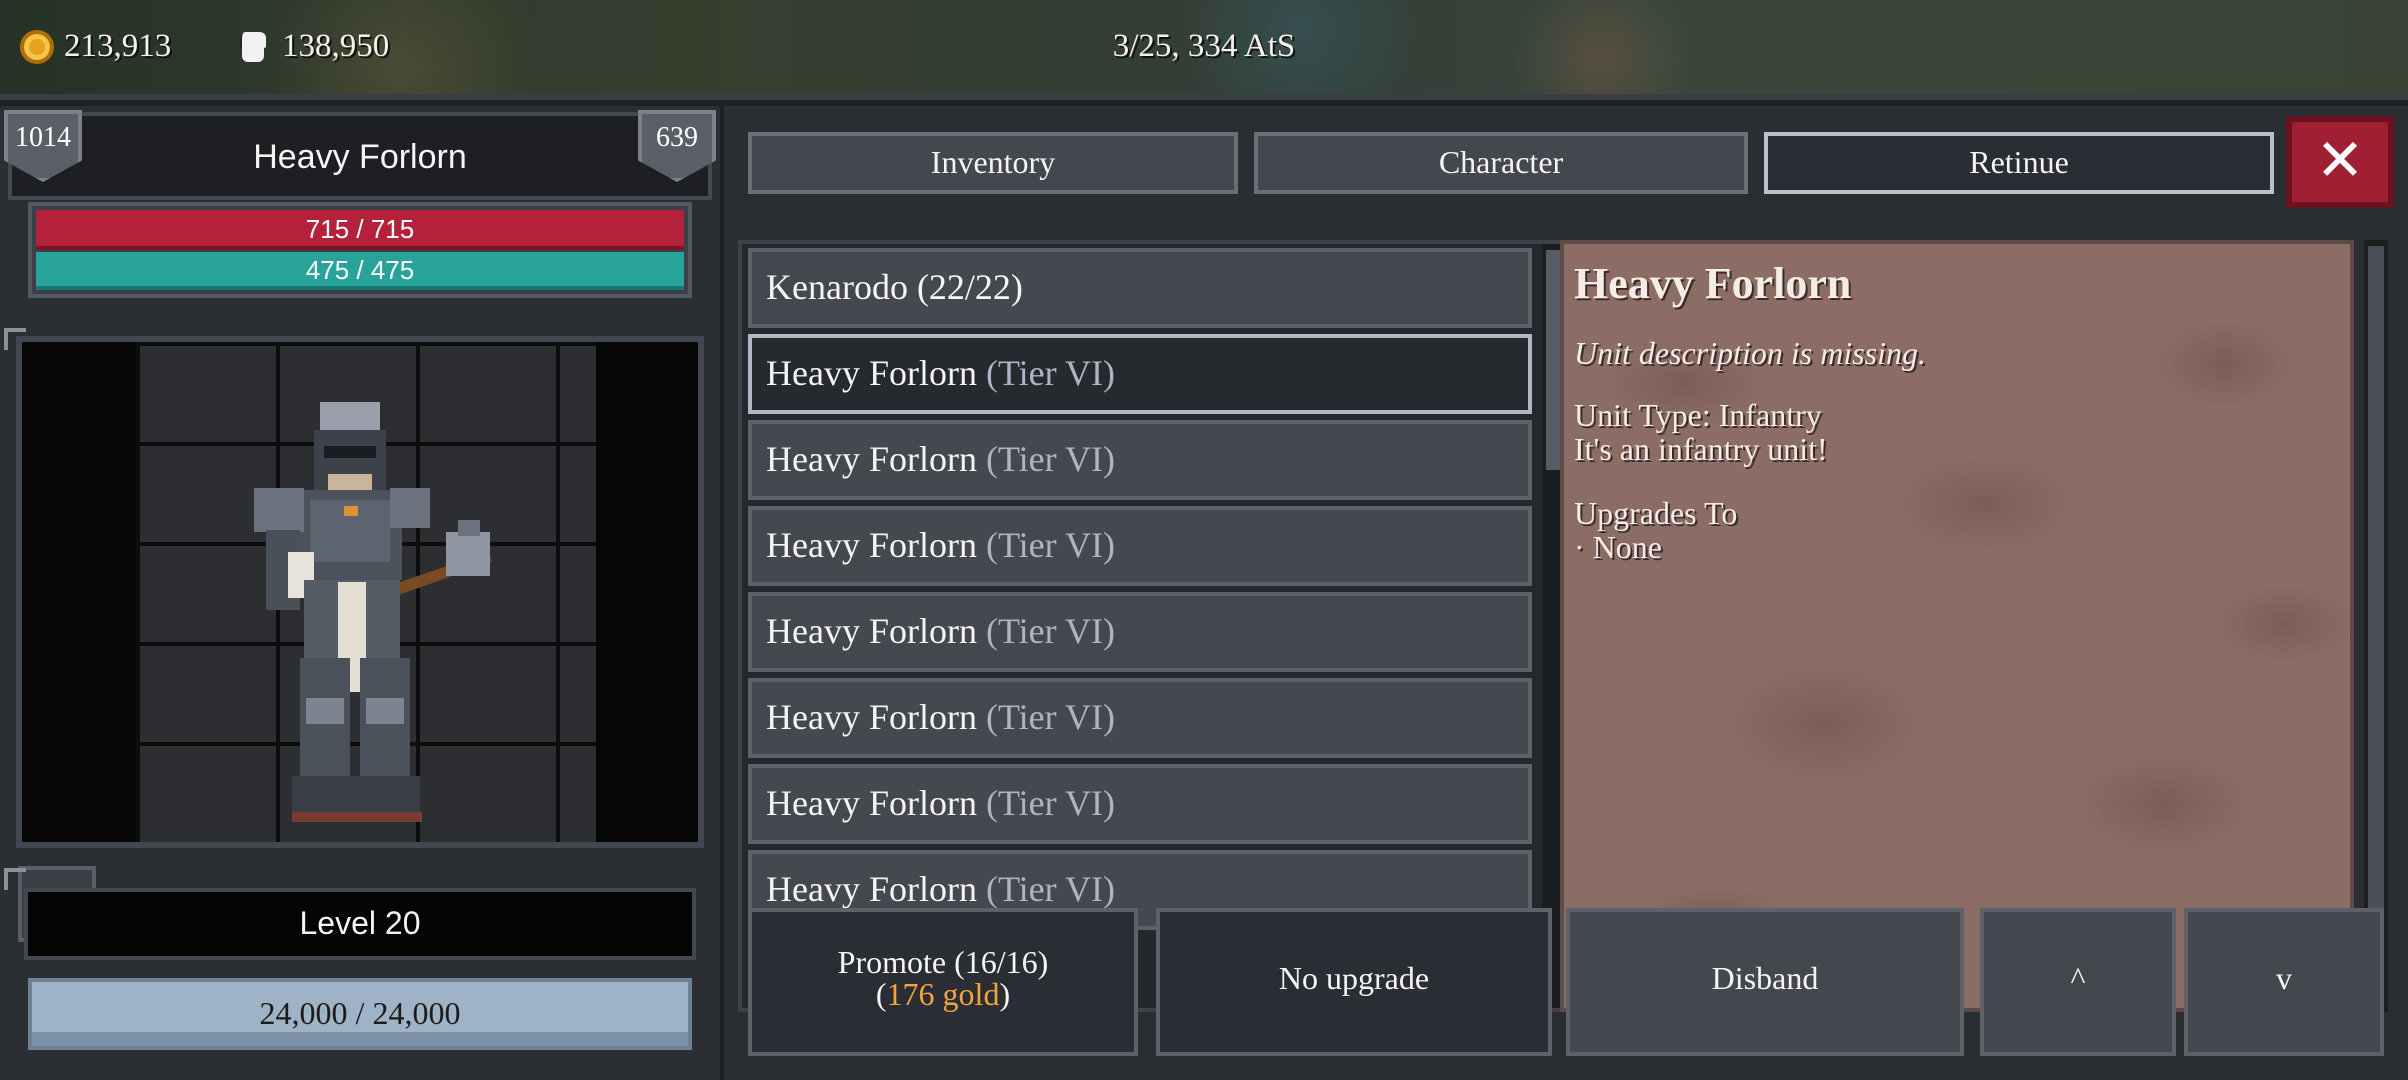 This screenshot has width=2408, height=1080. I want to click on frame-corner, so click(15, 879).